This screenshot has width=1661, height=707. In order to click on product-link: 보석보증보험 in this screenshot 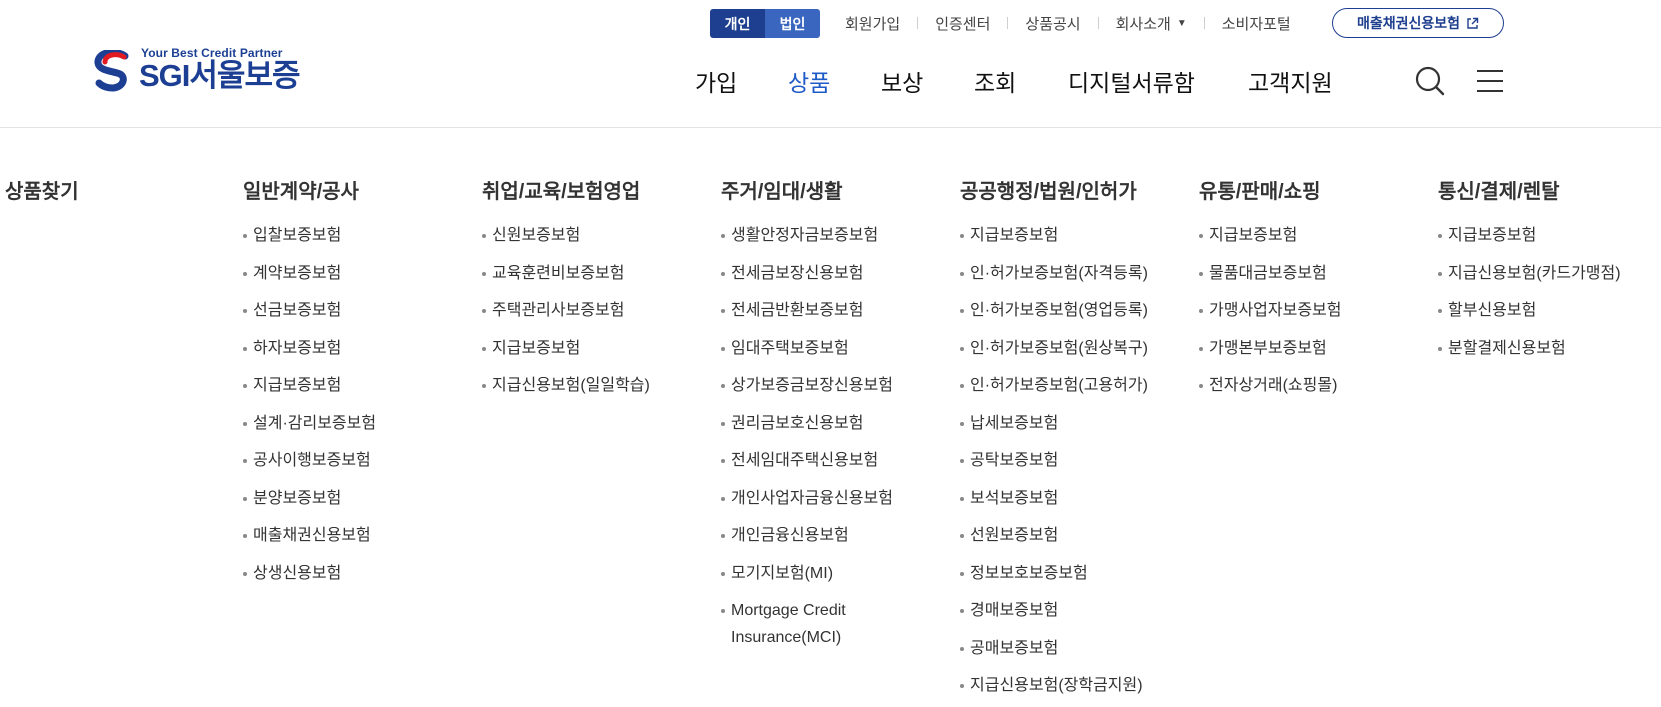, I will do `click(1054, 498)`.